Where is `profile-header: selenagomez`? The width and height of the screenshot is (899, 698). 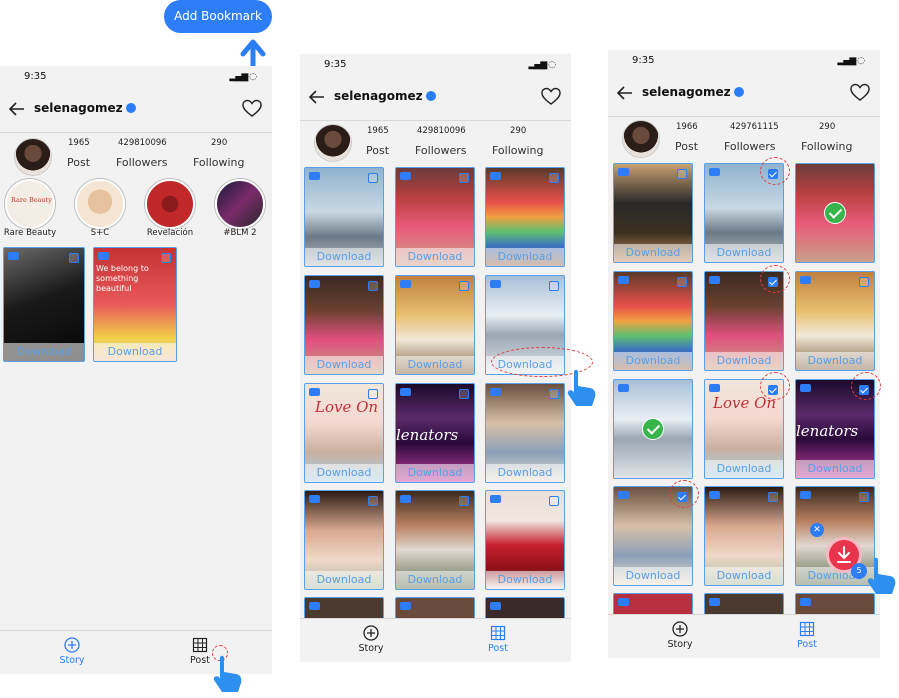 profile-header: selenagomez is located at coordinates (744, 94).